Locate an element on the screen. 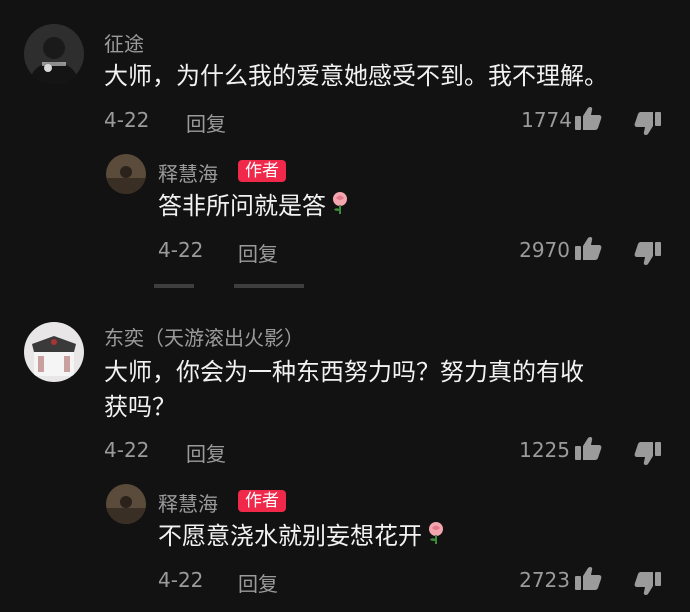 This screenshot has width=690, height=612. reply-text: 不愿意浇水就别妄想花开 is located at coordinates (302, 536).